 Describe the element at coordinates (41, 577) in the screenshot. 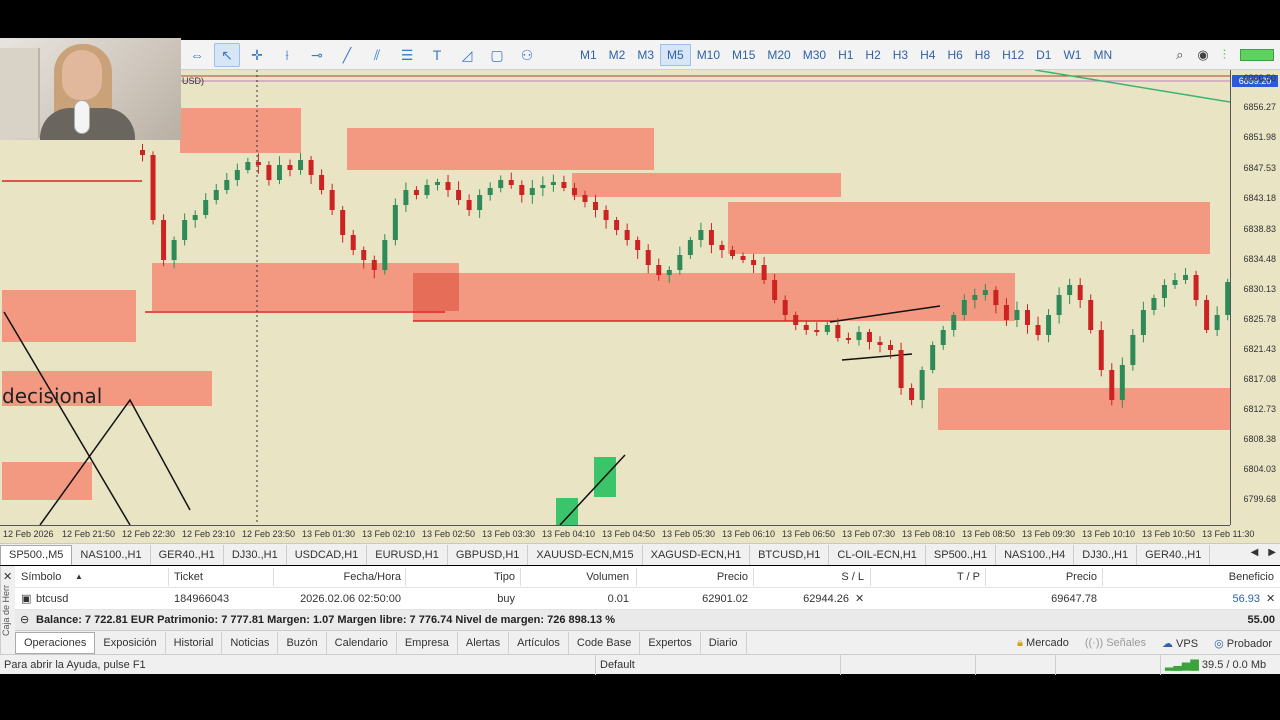

I see `header-symbol: Símbolo` at that location.